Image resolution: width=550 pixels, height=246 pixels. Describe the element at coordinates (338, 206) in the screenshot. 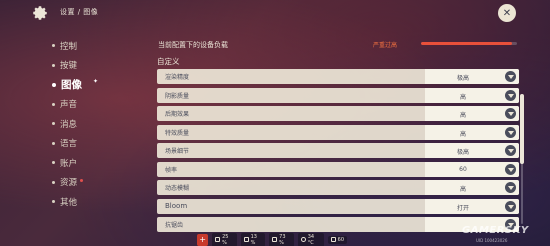

I see `setting-row-bloom: Bloom 打开` at that location.